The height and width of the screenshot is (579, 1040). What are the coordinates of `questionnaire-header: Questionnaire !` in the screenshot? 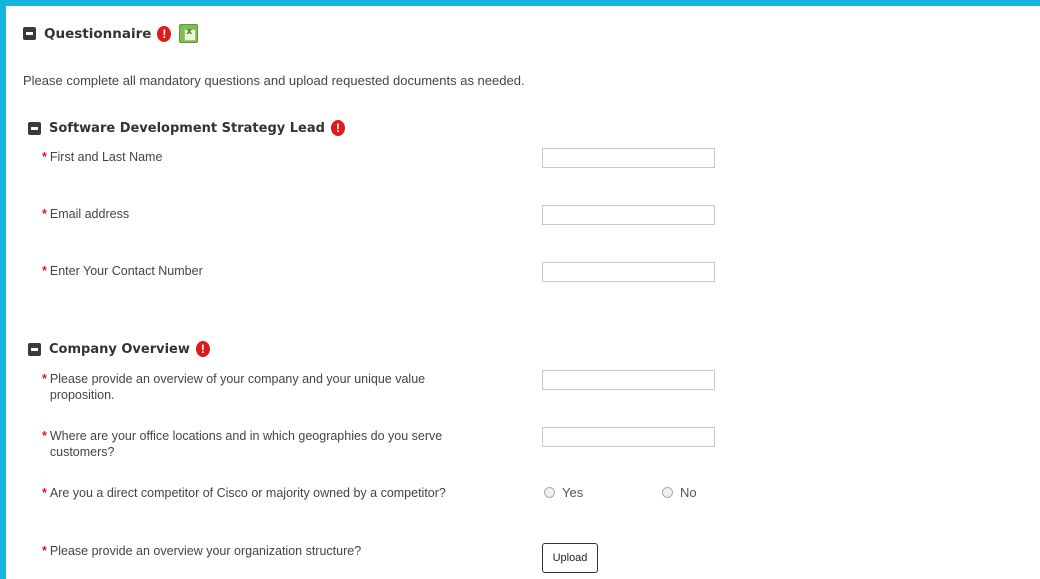 It's located at (111, 33).